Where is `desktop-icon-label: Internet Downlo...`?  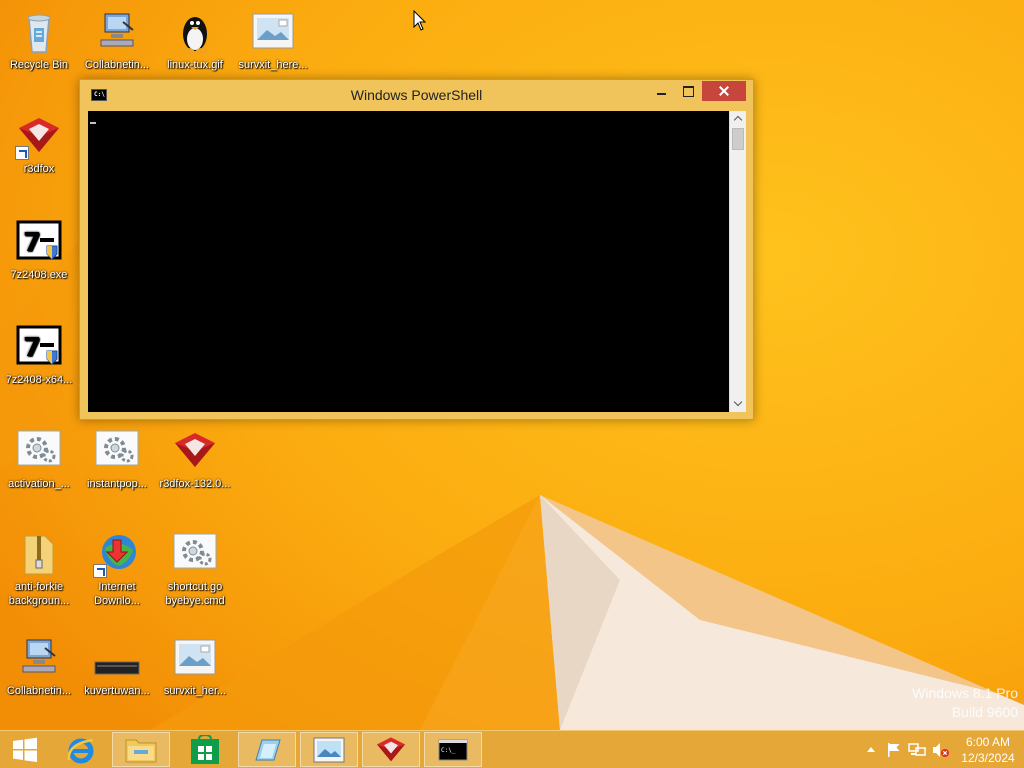 desktop-icon-label: Internet Downlo... is located at coordinates (117, 594).